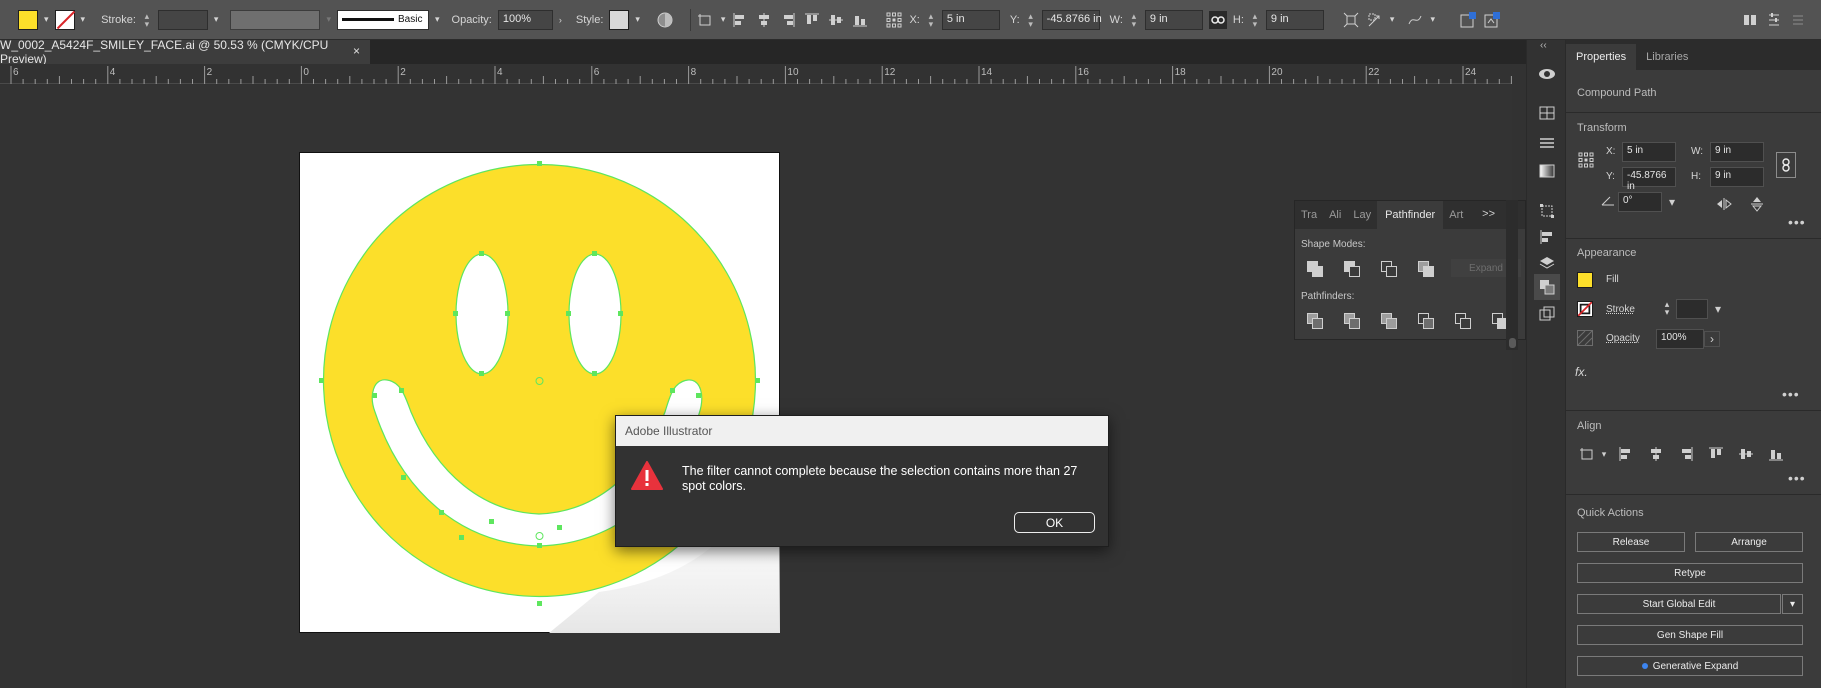  What do you see at coordinates (862, 431) in the screenshot?
I see `dialog-titlebar: Adobe Illustrator` at bounding box center [862, 431].